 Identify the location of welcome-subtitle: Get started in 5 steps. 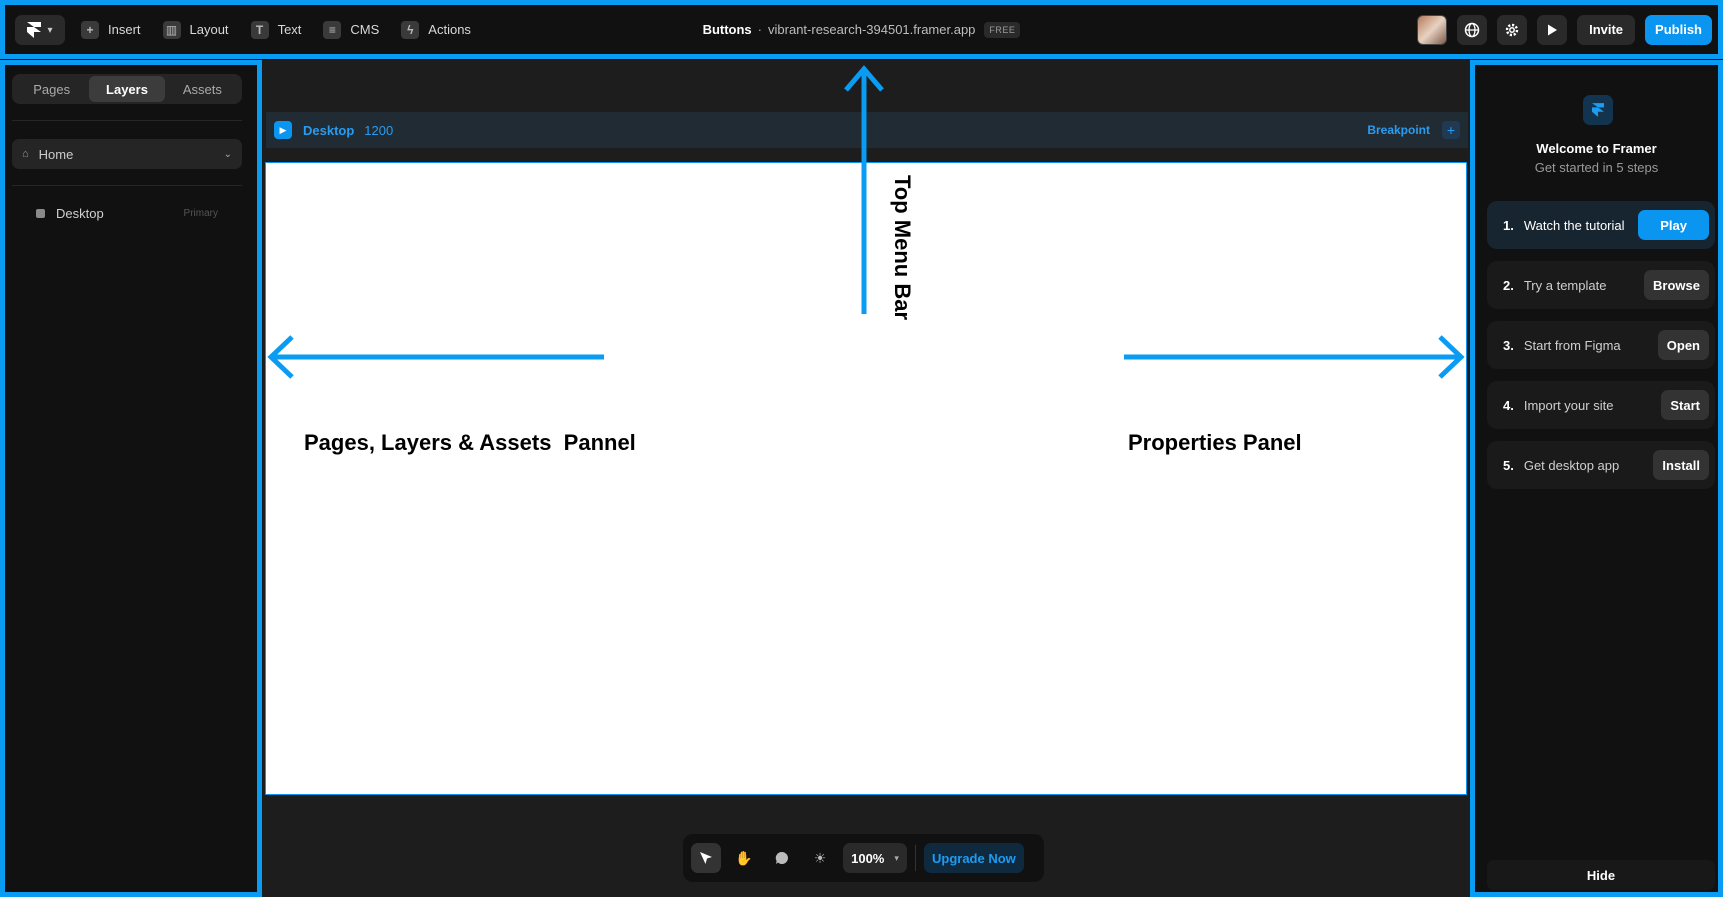
(1596, 167).